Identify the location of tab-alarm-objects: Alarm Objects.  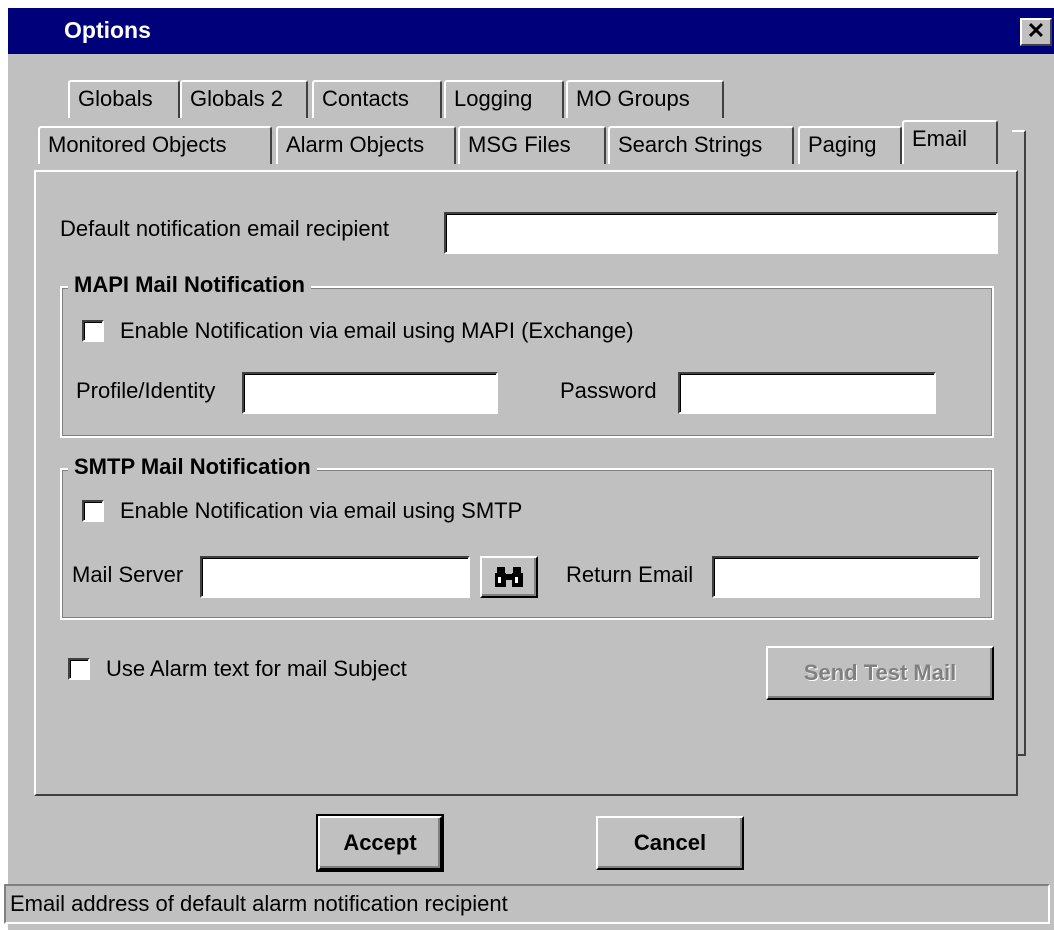
(366, 145).